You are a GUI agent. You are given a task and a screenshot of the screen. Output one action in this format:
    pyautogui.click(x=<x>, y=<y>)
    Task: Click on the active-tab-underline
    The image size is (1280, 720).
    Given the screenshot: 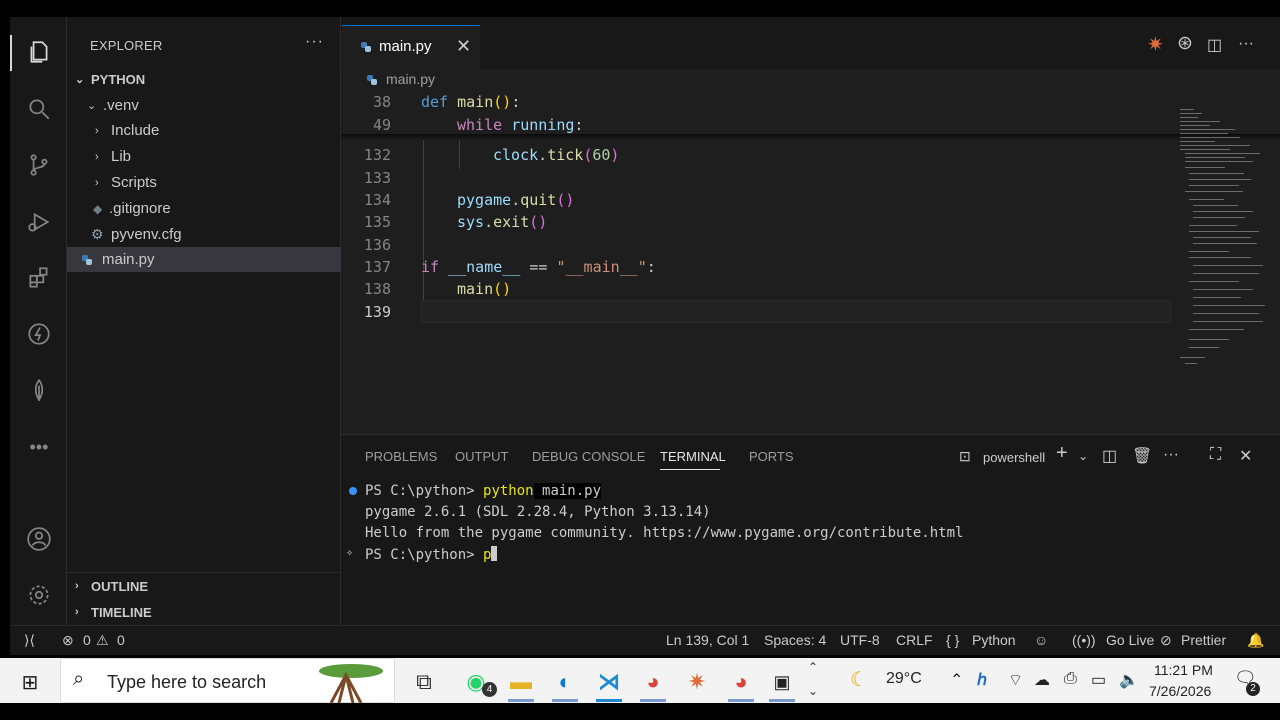 What is the action you would take?
    pyautogui.click(x=690, y=469)
    